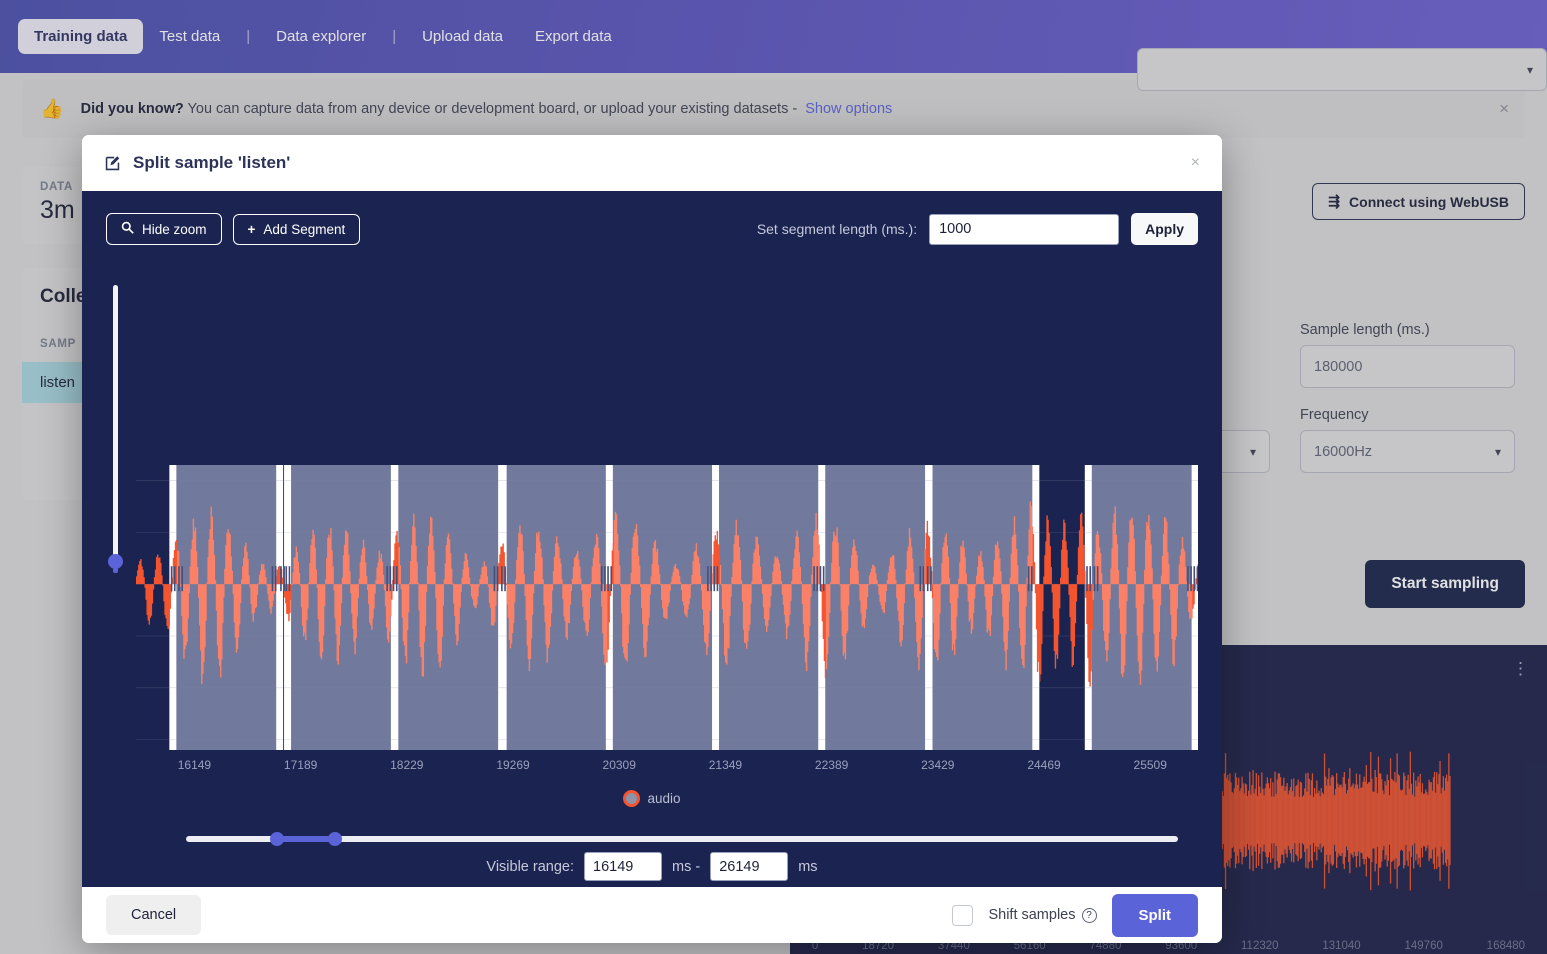 The image size is (1547, 954). What do you see at coordinates (127, 229) in the screenshot?
I see `search-icon` at bounding box center [127, 229].